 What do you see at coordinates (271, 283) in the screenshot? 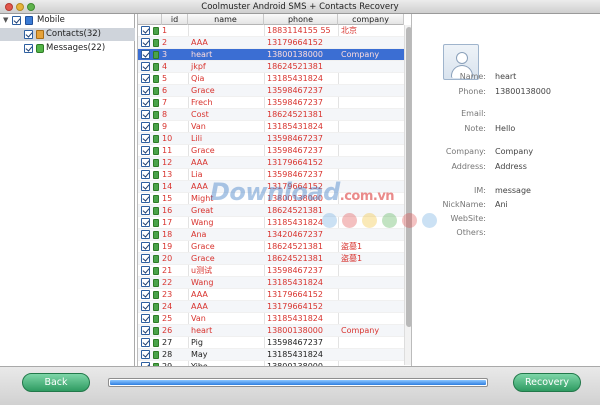
I see `table-row: 22 Wang 13185431824` at bounding box center [271, 283].